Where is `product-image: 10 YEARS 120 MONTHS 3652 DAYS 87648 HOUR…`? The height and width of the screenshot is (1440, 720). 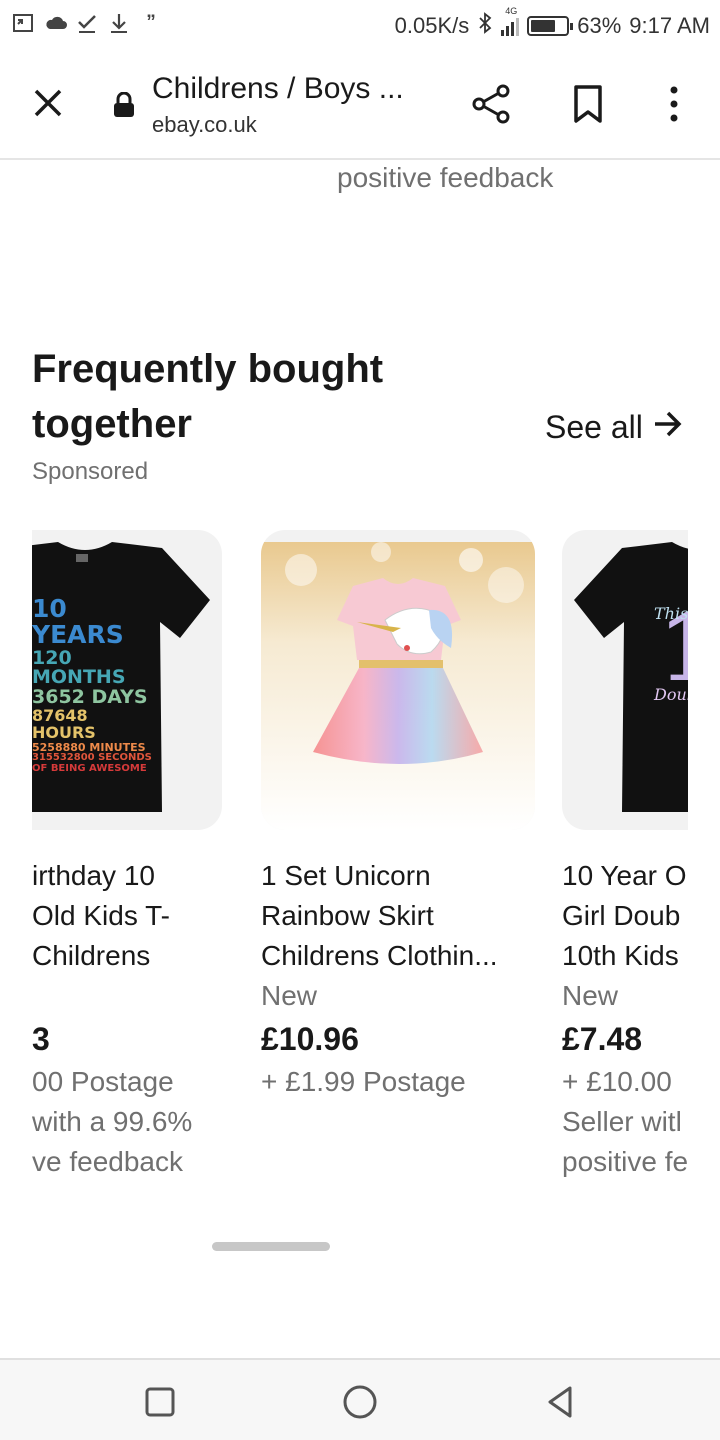 product-image: 10 YEARS 120 MONTHS 3652 DAYS 87648 HOUR… is located at coordinates (127, 680).